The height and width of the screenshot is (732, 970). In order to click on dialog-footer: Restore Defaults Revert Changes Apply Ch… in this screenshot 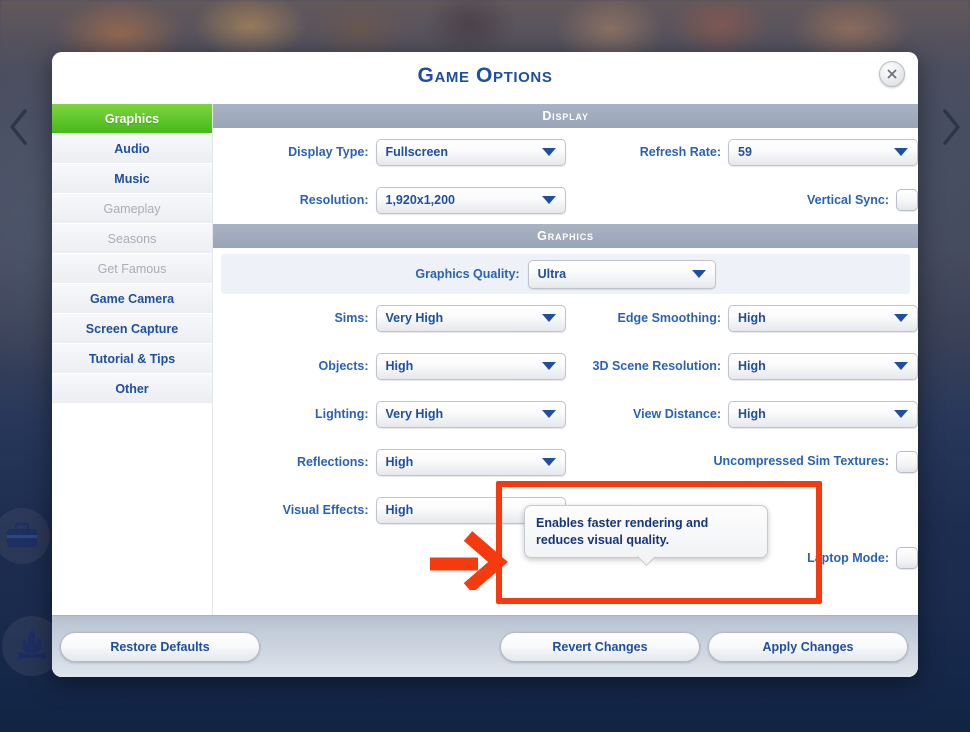, I will do `click(485, 646)`.